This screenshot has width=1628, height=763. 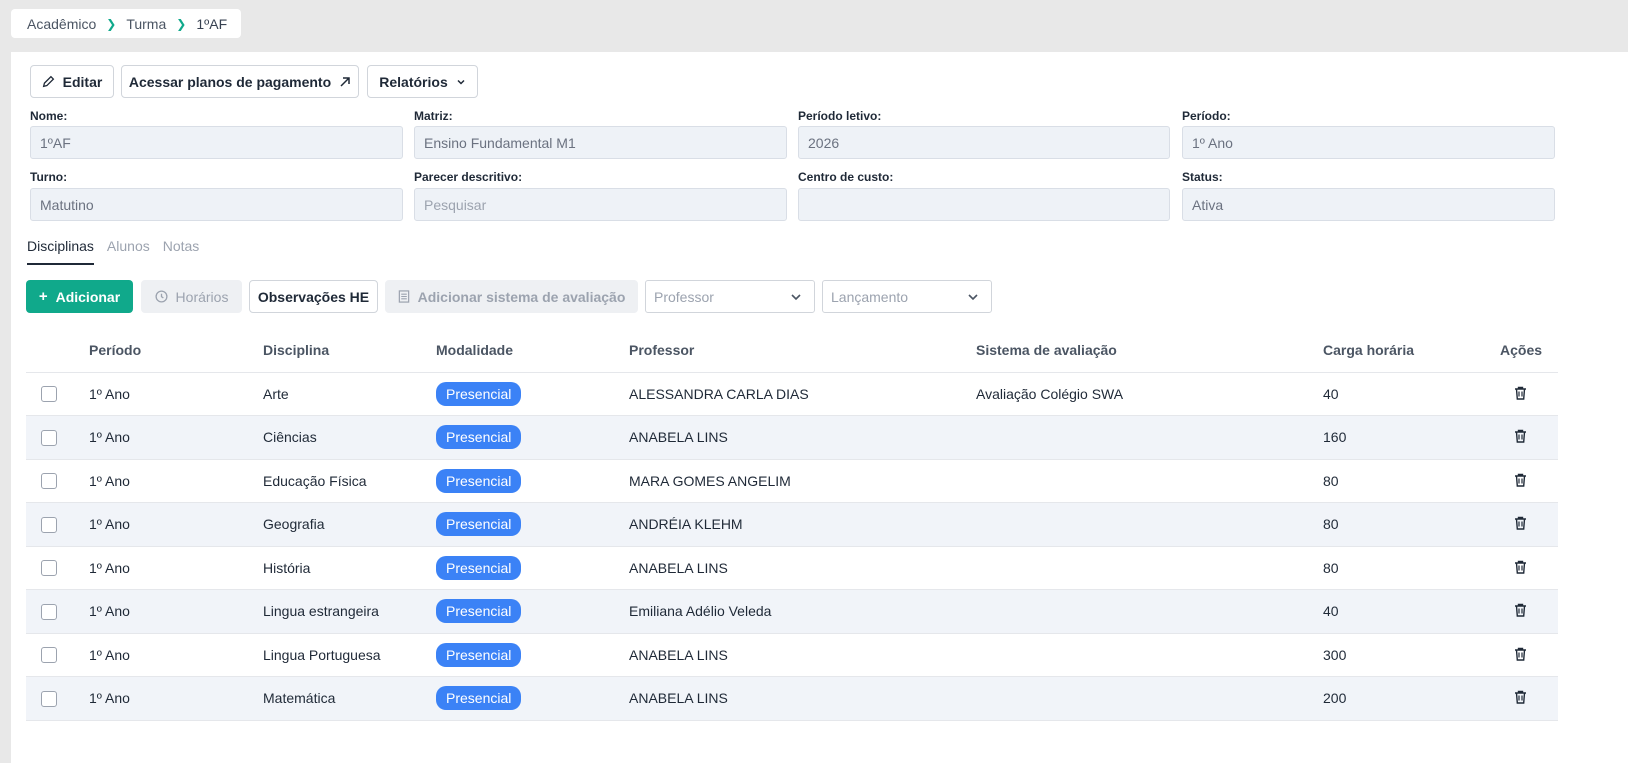 I want to click on breadcrumb-item-academico: Acadêmico, so click(x=61, y=24).